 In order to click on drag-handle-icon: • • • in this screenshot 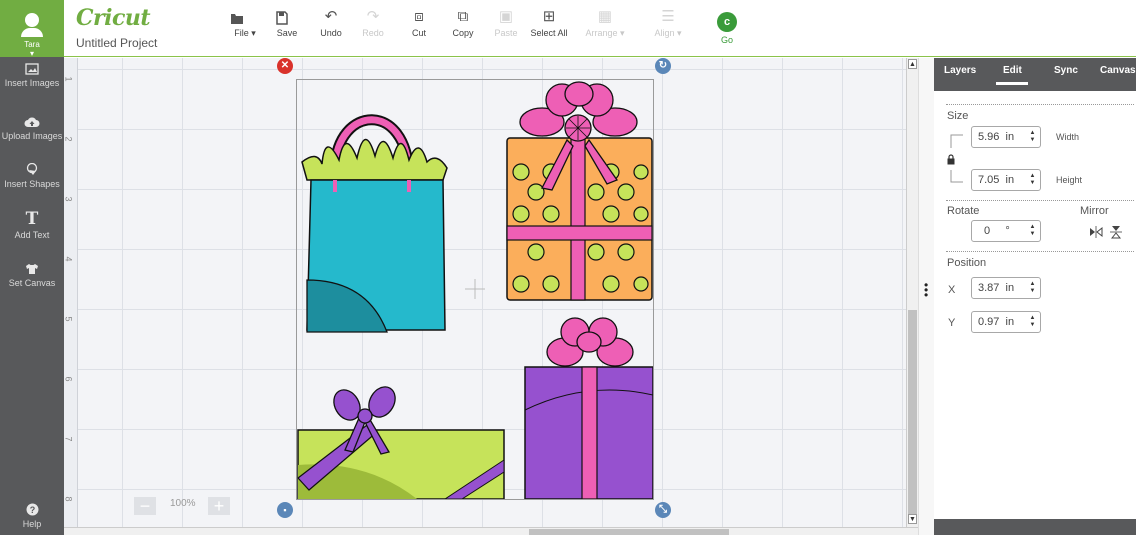, I will do `click(926, 290)`.